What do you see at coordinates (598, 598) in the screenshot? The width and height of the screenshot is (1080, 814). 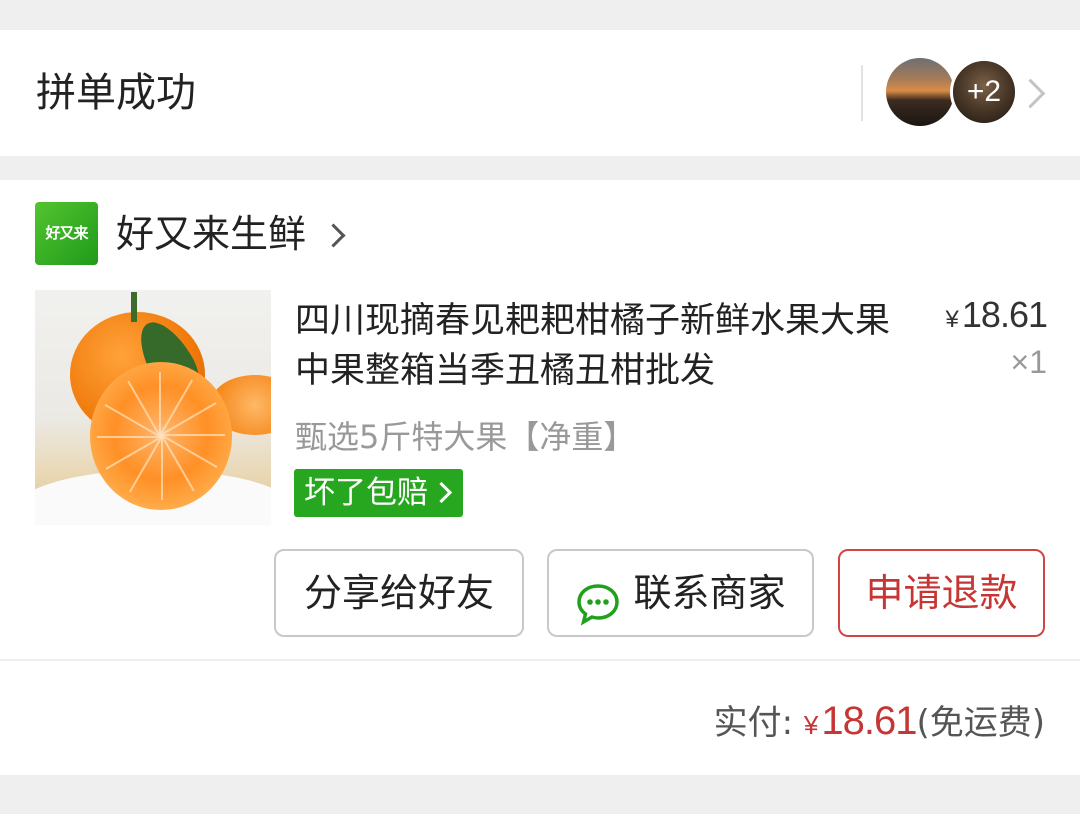 I see `chat-bubble-icon` at bounding box center [598, 598].